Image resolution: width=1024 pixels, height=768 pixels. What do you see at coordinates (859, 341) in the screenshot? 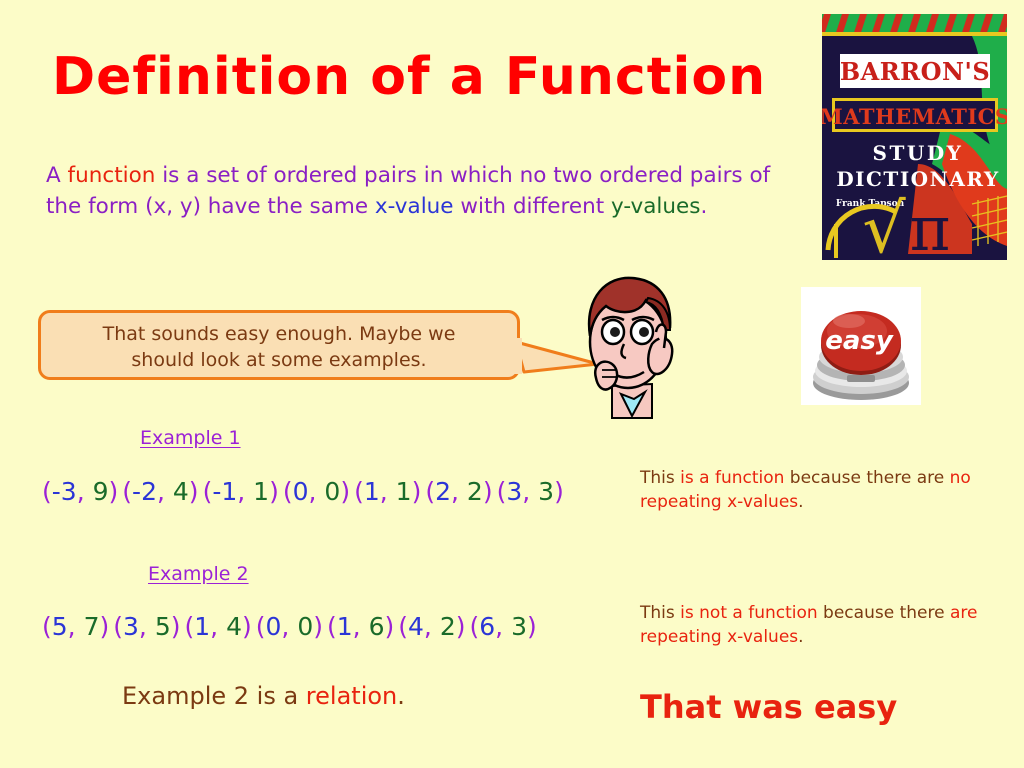
I see `easy-button-label: easy` at bounding box center [859, 341].